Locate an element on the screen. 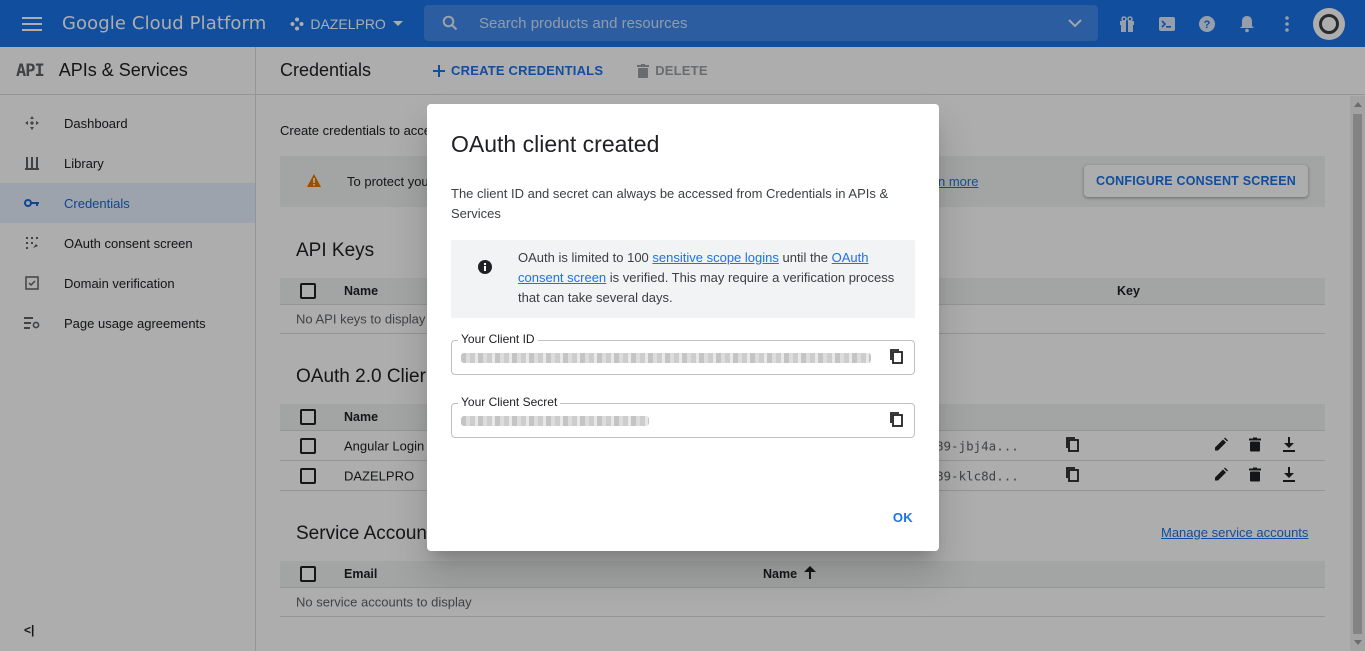 The image size is (1365, 651). info-text-part: until the is located at coordinates (805, 257).